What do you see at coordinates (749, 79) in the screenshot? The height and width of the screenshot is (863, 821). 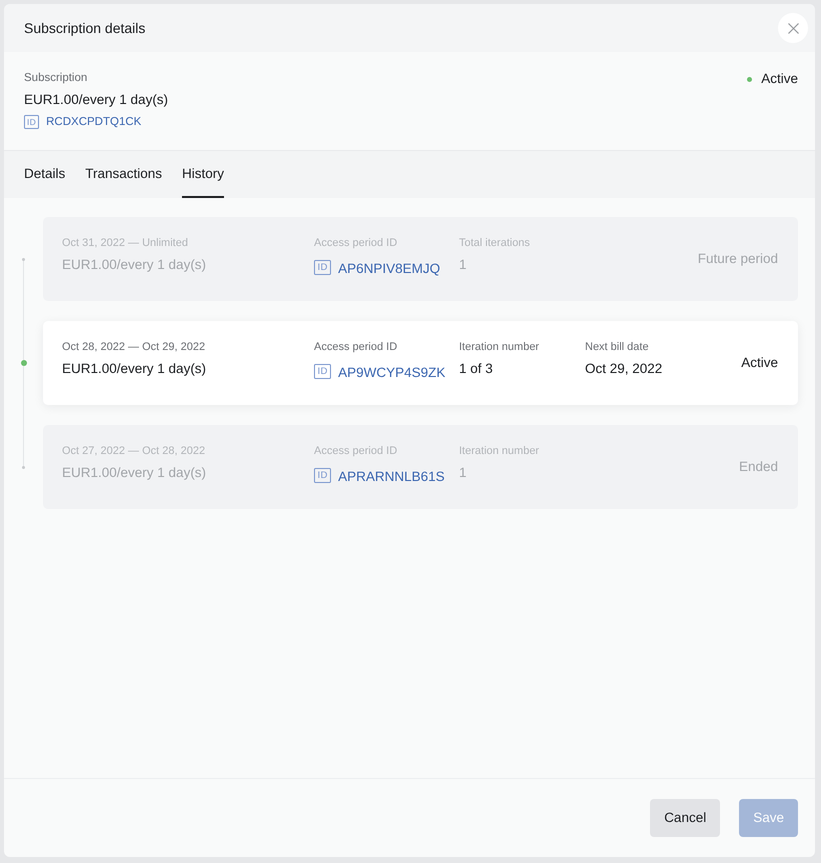 I see `status-dot-icon` at bounding box center [749, 79].